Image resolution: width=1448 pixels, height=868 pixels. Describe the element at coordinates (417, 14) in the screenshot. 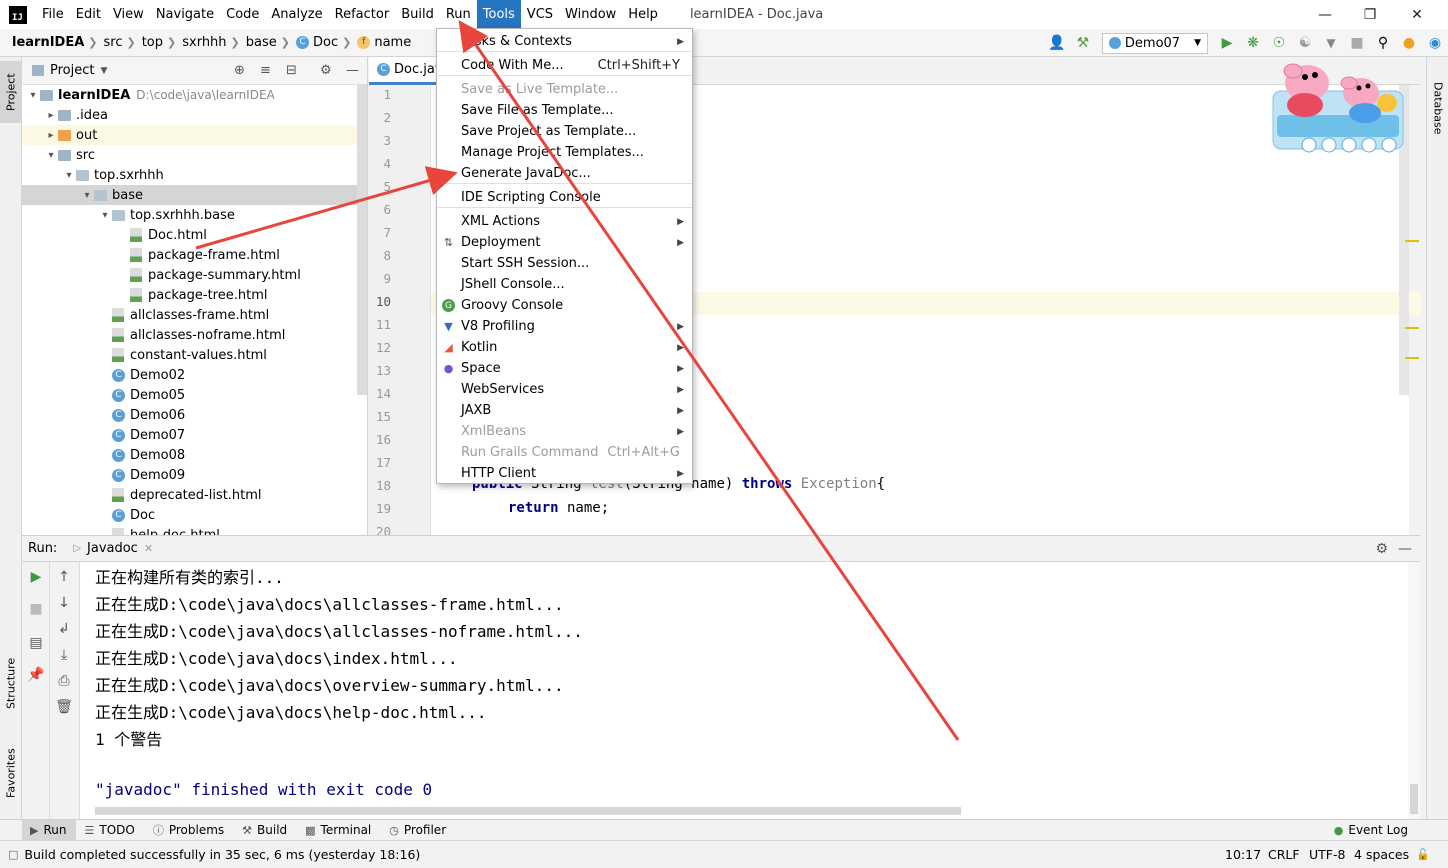

I see `menu-build: Build` at that location.